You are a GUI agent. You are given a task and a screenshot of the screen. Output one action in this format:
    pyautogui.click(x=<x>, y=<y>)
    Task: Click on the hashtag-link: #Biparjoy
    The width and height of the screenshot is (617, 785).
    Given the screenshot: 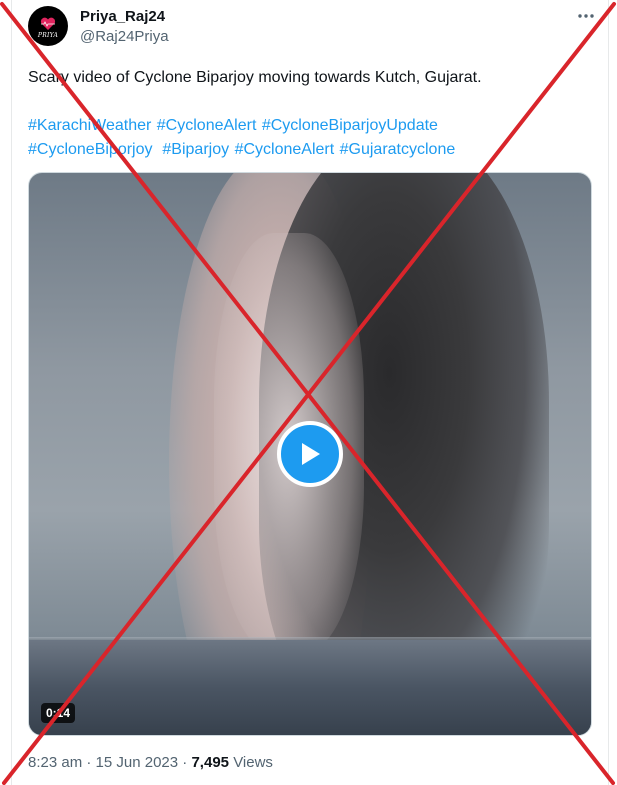 What is the action you would take?
    pyautogui.click(x=195, y=149)
    